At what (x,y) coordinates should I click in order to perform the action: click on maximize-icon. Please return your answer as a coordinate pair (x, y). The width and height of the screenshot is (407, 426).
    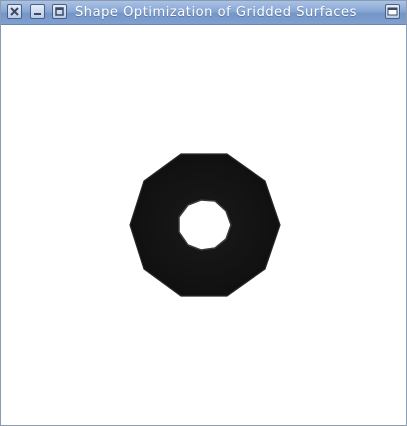
    Looking at the image, I should click on (59, 11).